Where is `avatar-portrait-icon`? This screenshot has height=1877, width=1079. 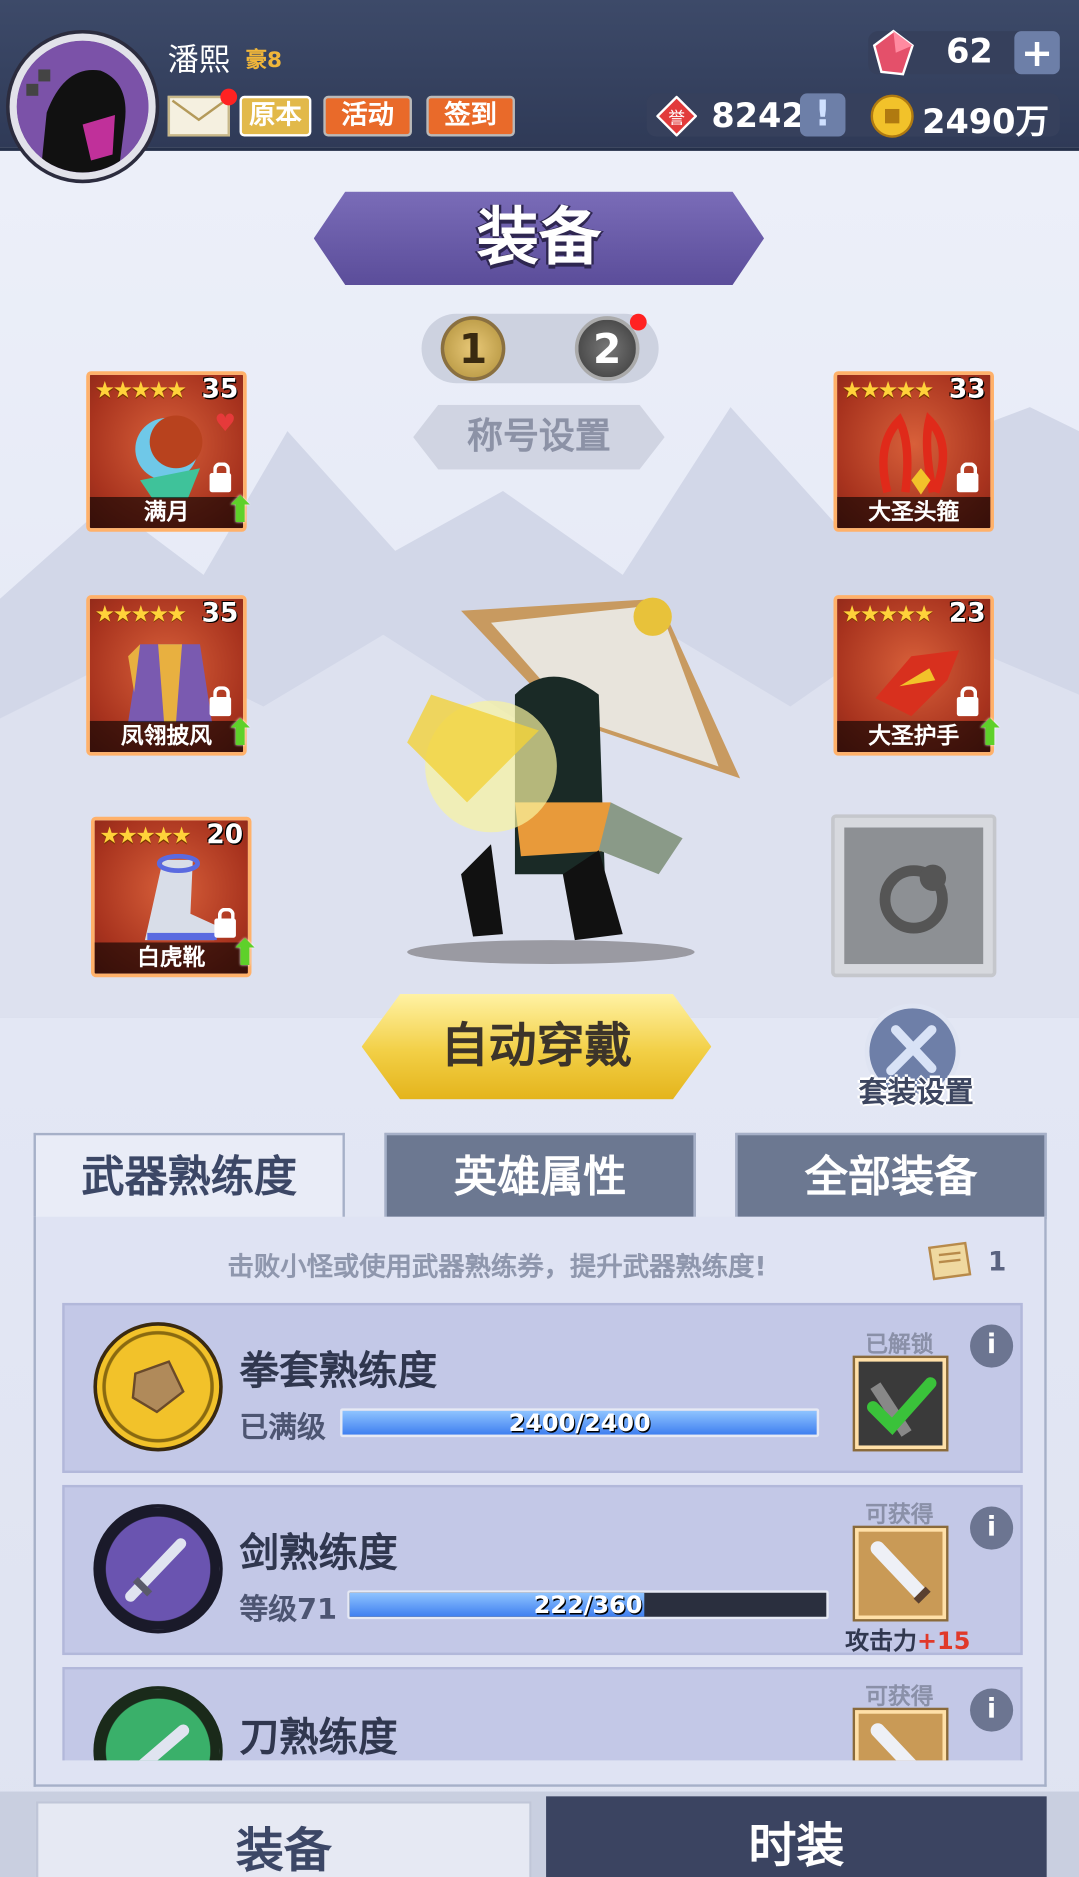
avatar-portrait-icon is located at coordinates (82, 106).